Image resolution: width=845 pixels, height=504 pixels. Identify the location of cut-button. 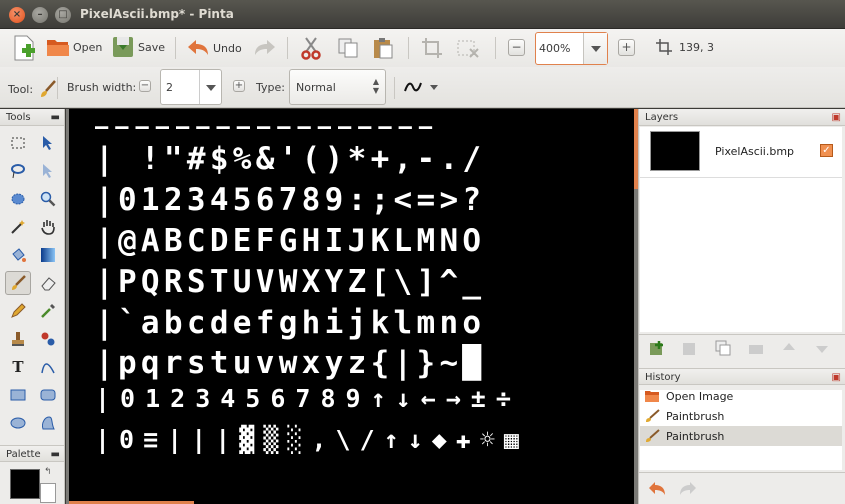
(311, 48).